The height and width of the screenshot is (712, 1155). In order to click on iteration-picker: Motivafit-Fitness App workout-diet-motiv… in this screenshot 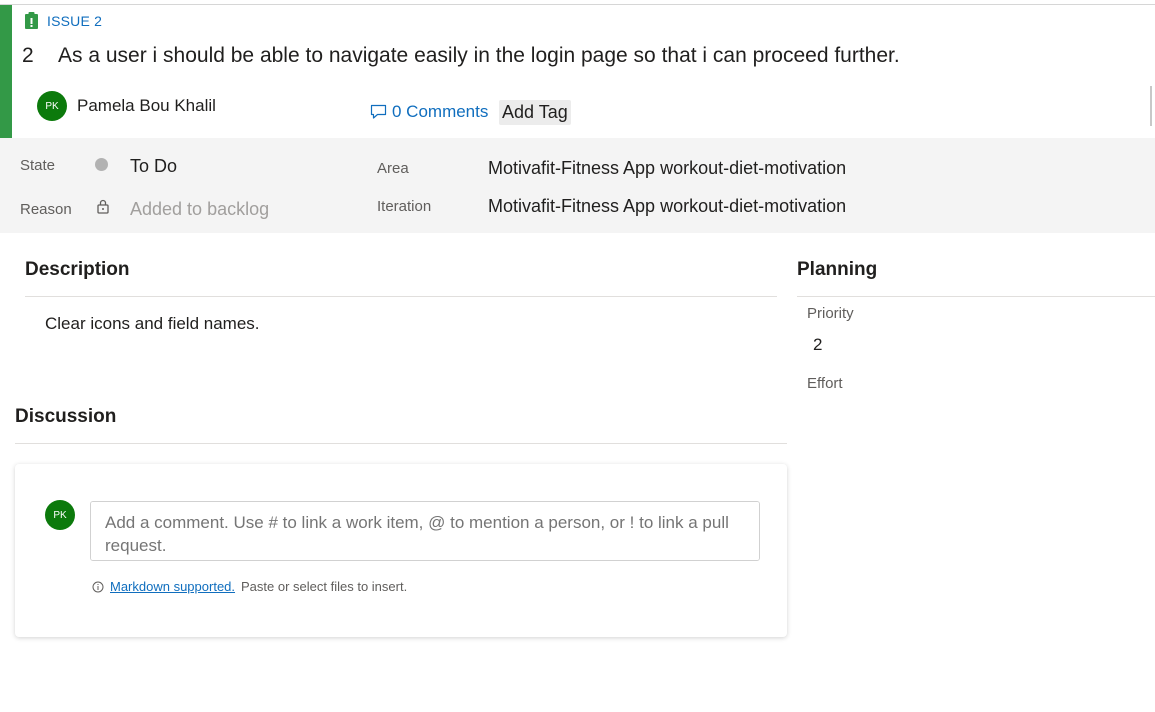, I will do `click(667, 206)`.